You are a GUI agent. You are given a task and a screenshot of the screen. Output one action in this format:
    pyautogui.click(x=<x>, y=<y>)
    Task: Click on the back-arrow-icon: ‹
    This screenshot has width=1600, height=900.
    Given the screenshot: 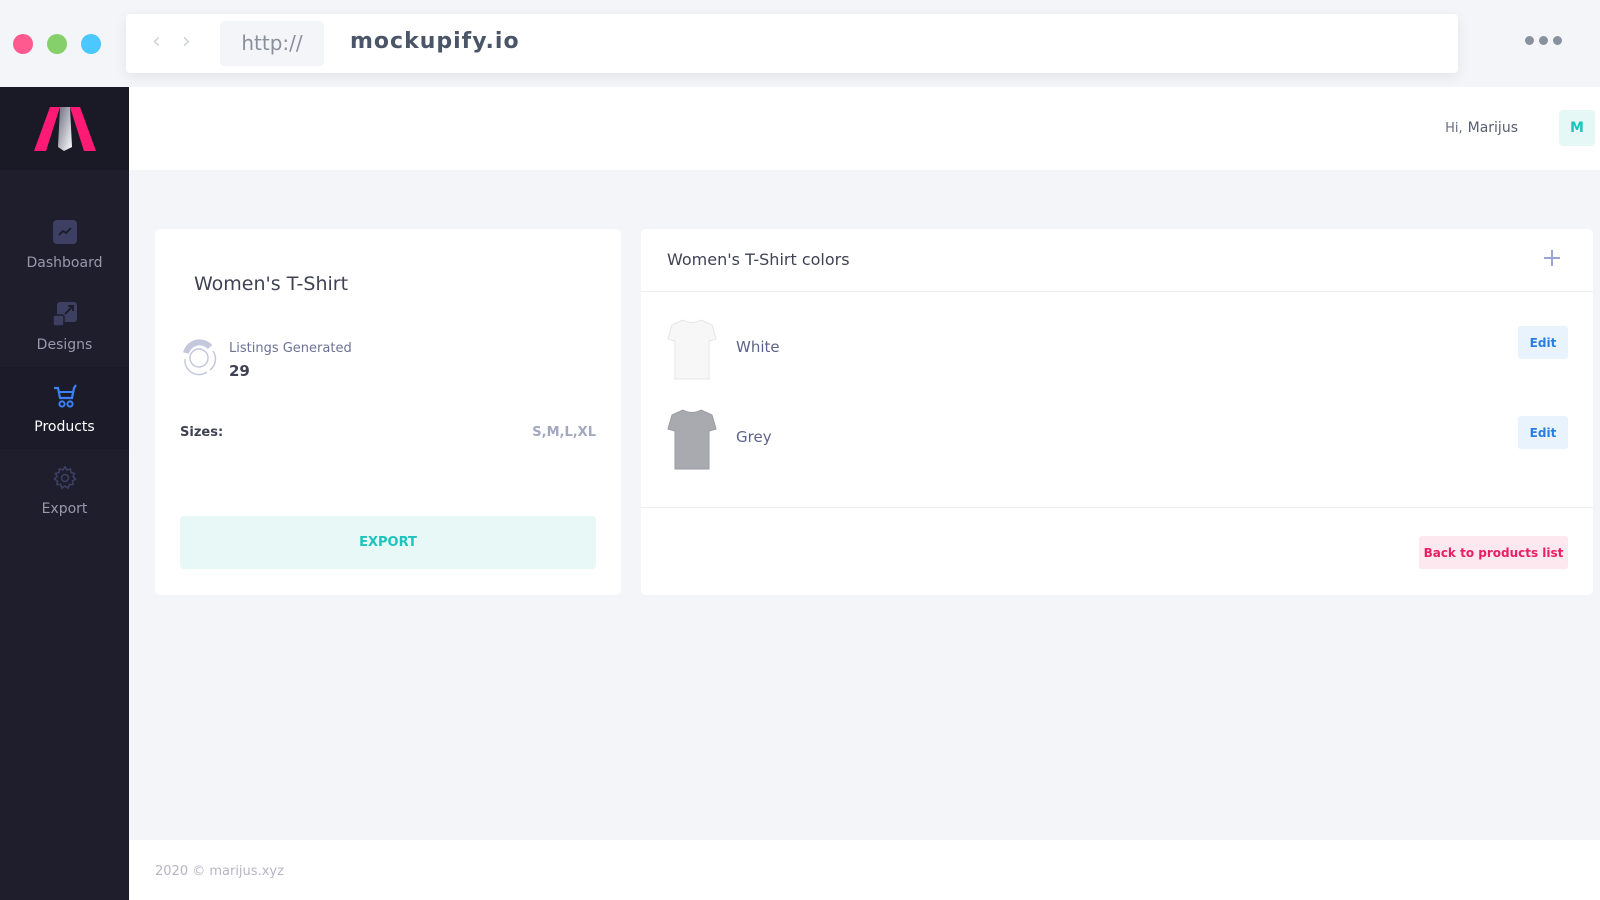 What is the action you would take?
    pyautogui.click(x=156, y=41)
    